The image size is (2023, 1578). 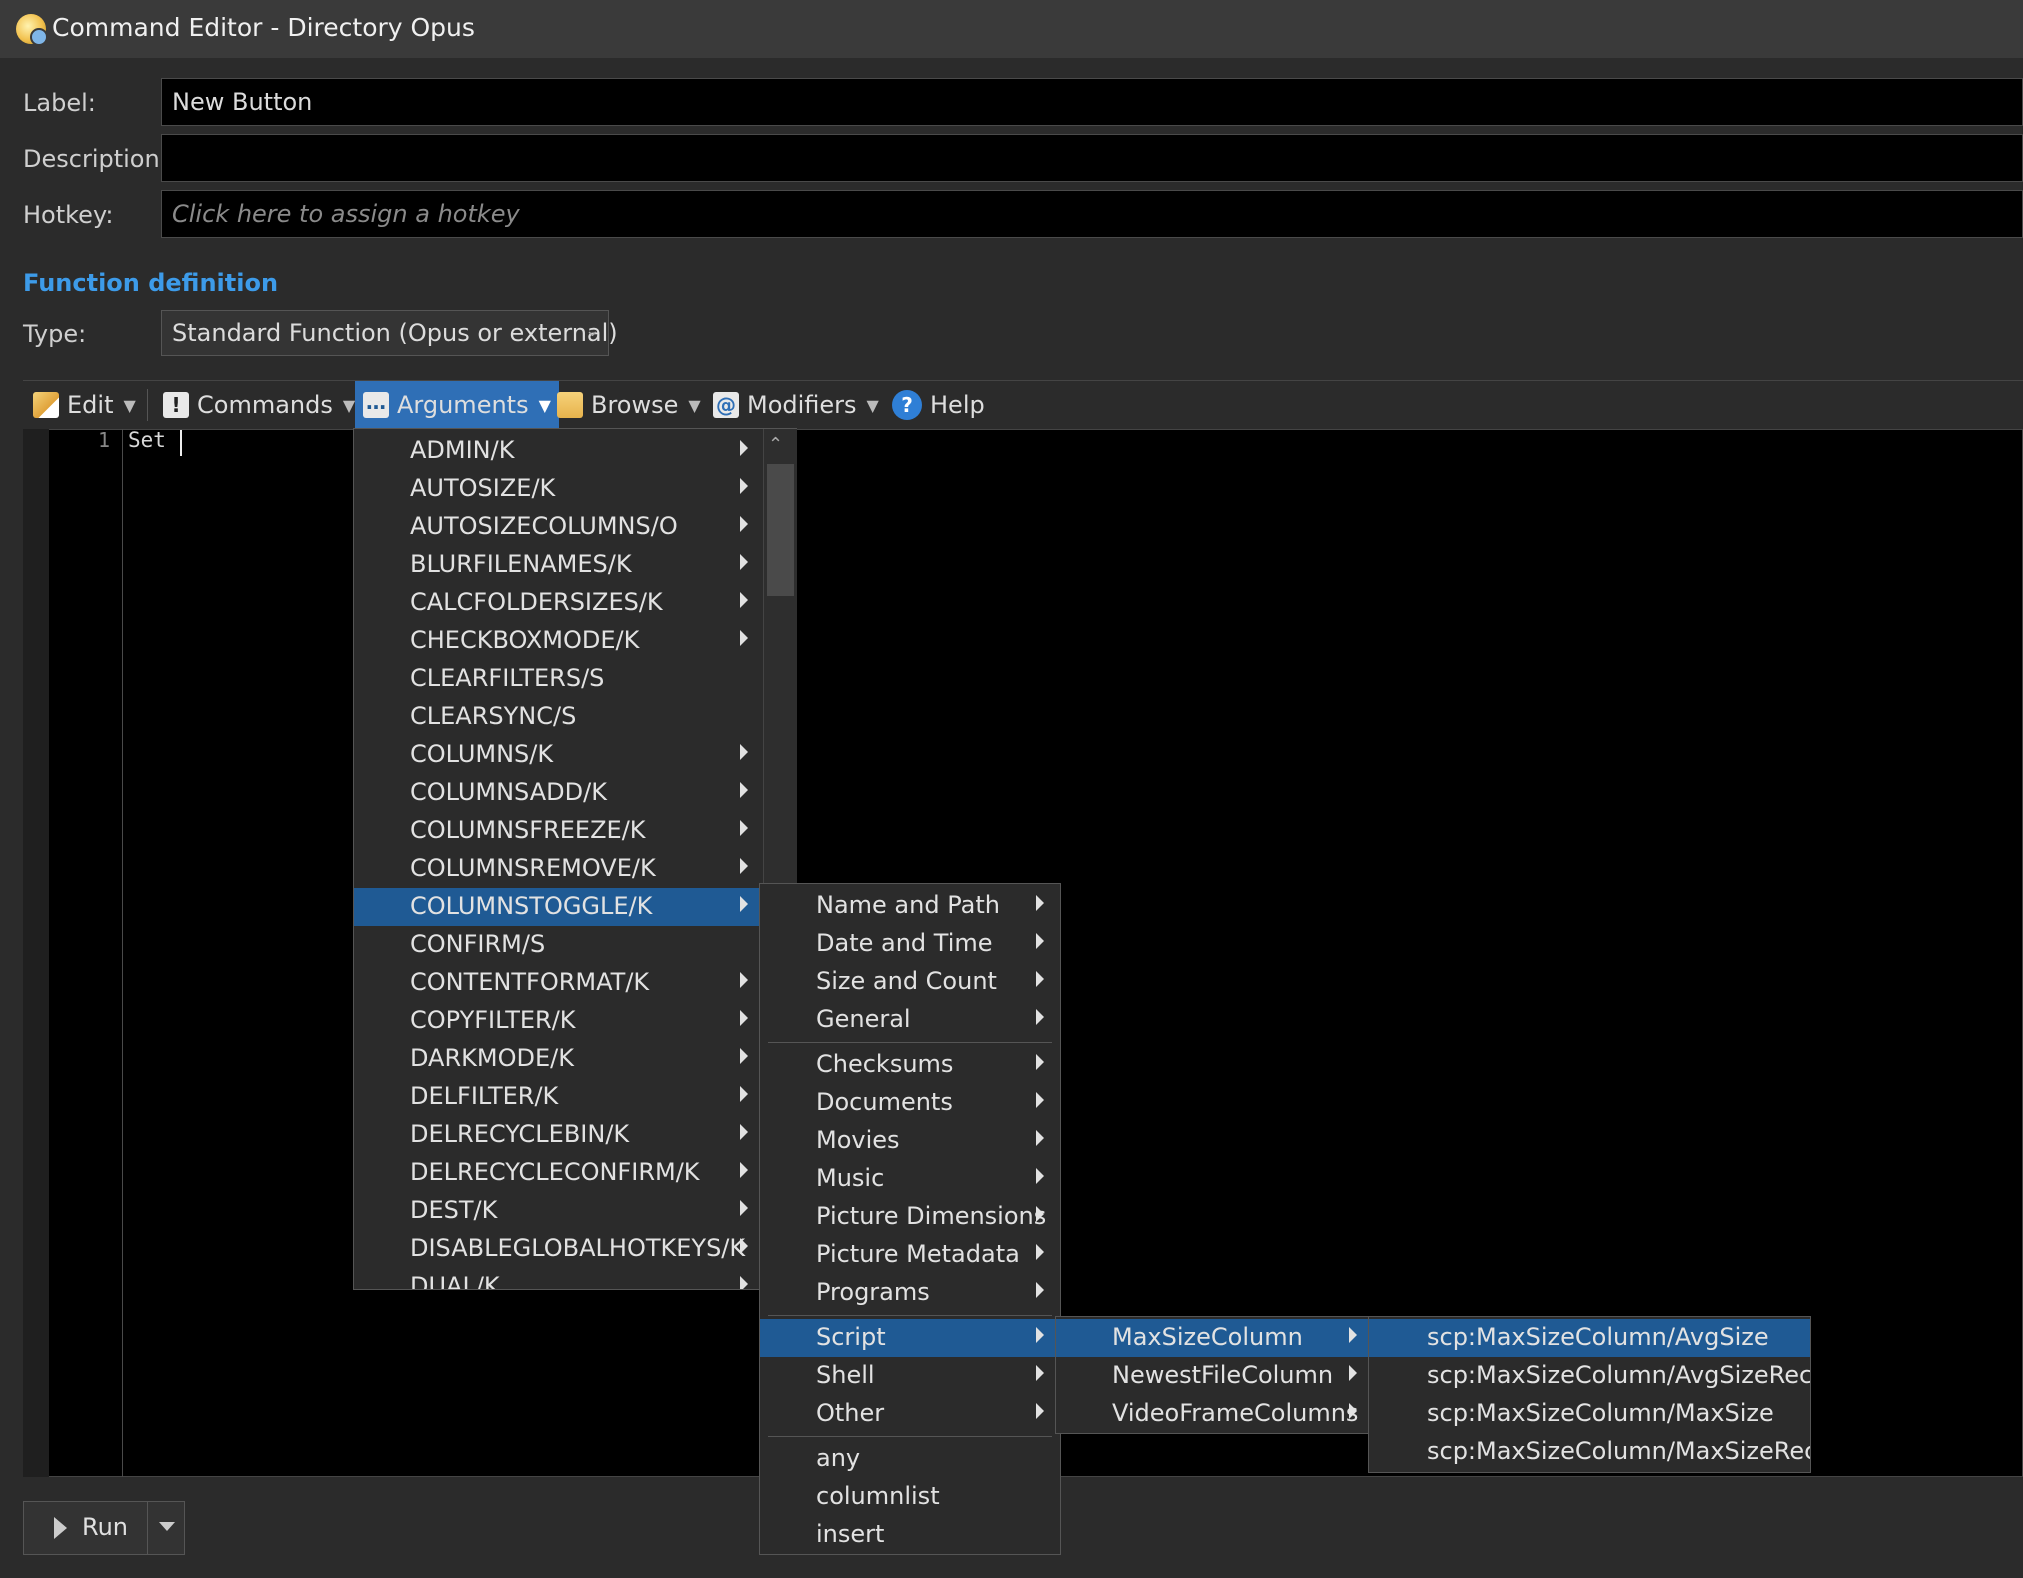 I want to click on menu-item-scp-maxsizecolumn-maxsizerec: scp:MaxSizeColumn/MaxSizeRec, so click(x=1589, y=1452).